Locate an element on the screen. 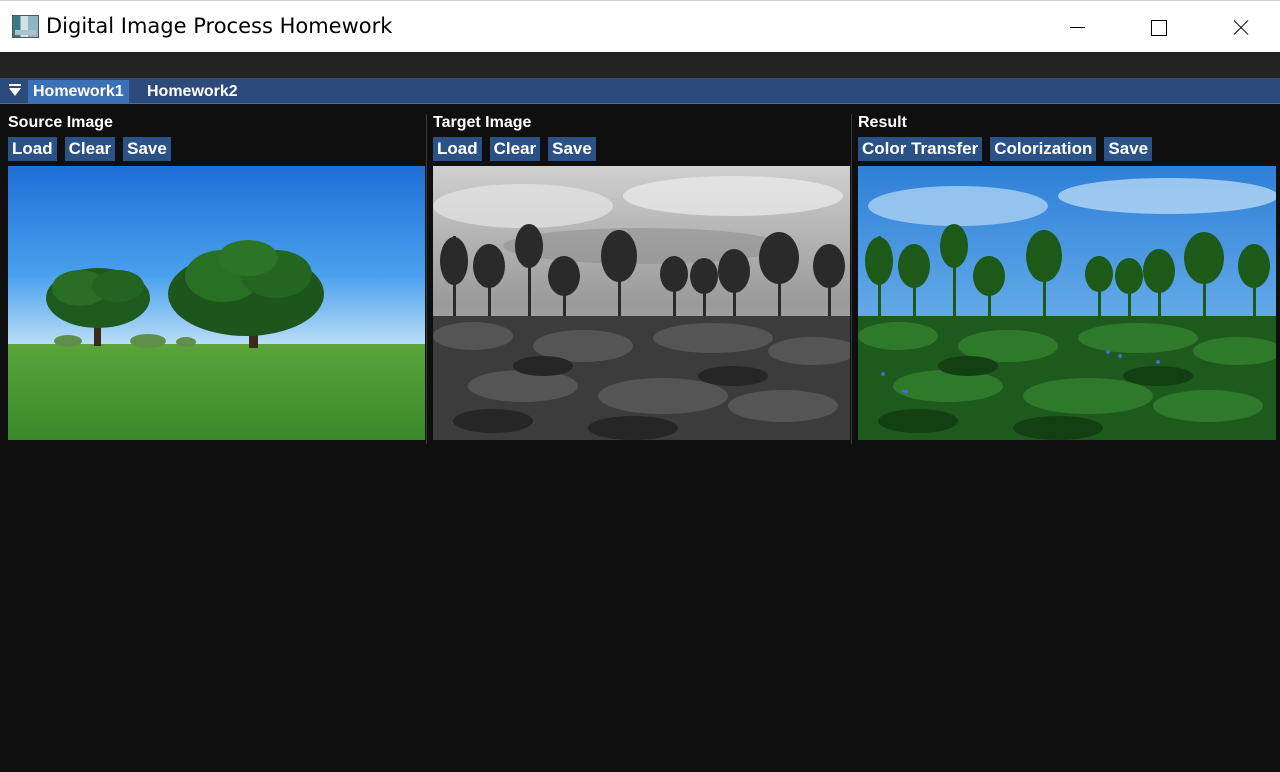 This screenshot has width=1280, height=772. result-title: Result is located at coordinates (882, 122).